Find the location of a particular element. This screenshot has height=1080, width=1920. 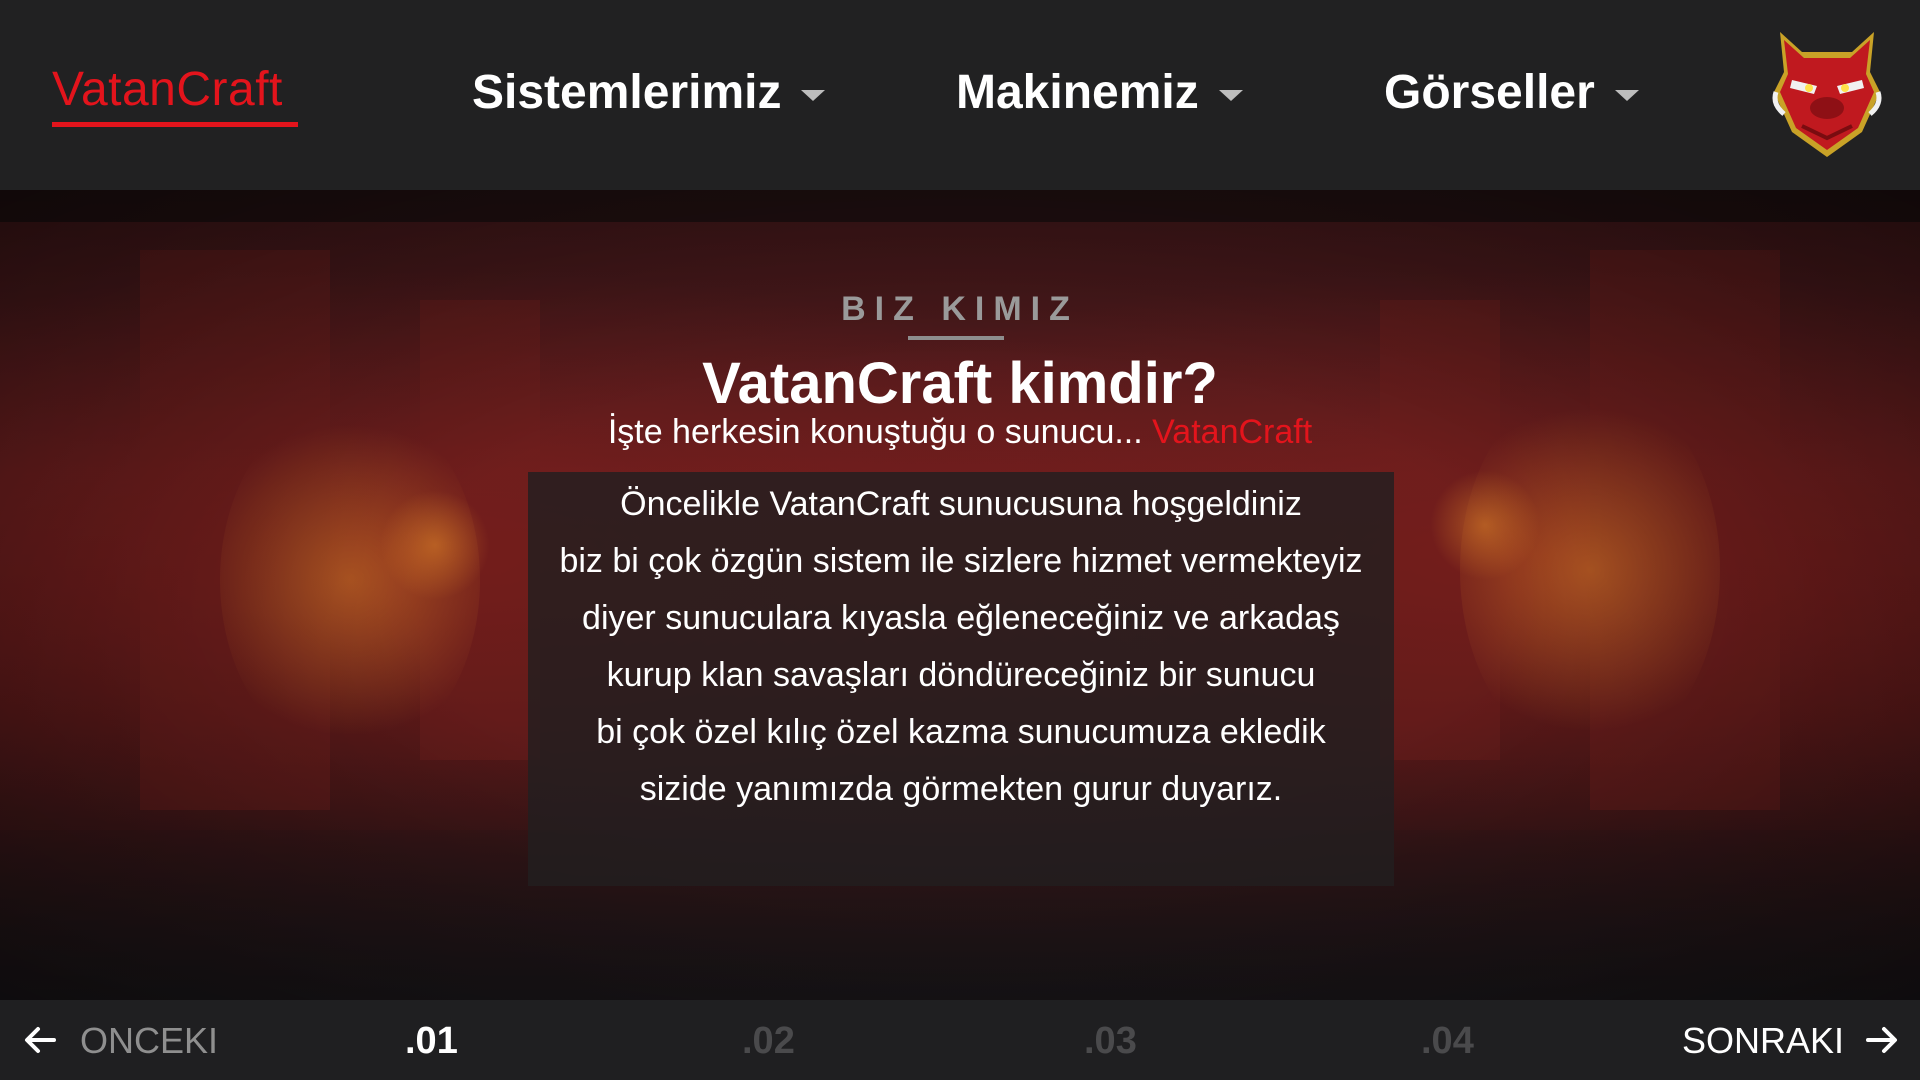

page-title: VatanCraft kimdir? is located at coordinates (960, 383).